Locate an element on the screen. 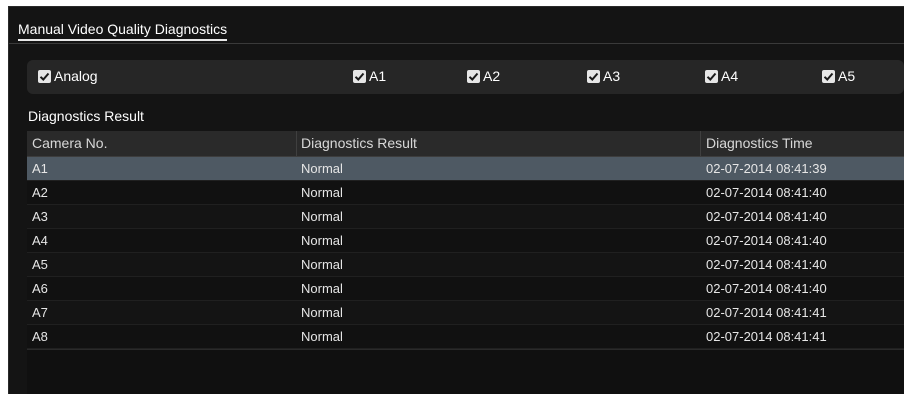  table-row: A5 Normal 02-07-2014 08:41:40 is located at coordinates (465, 265).